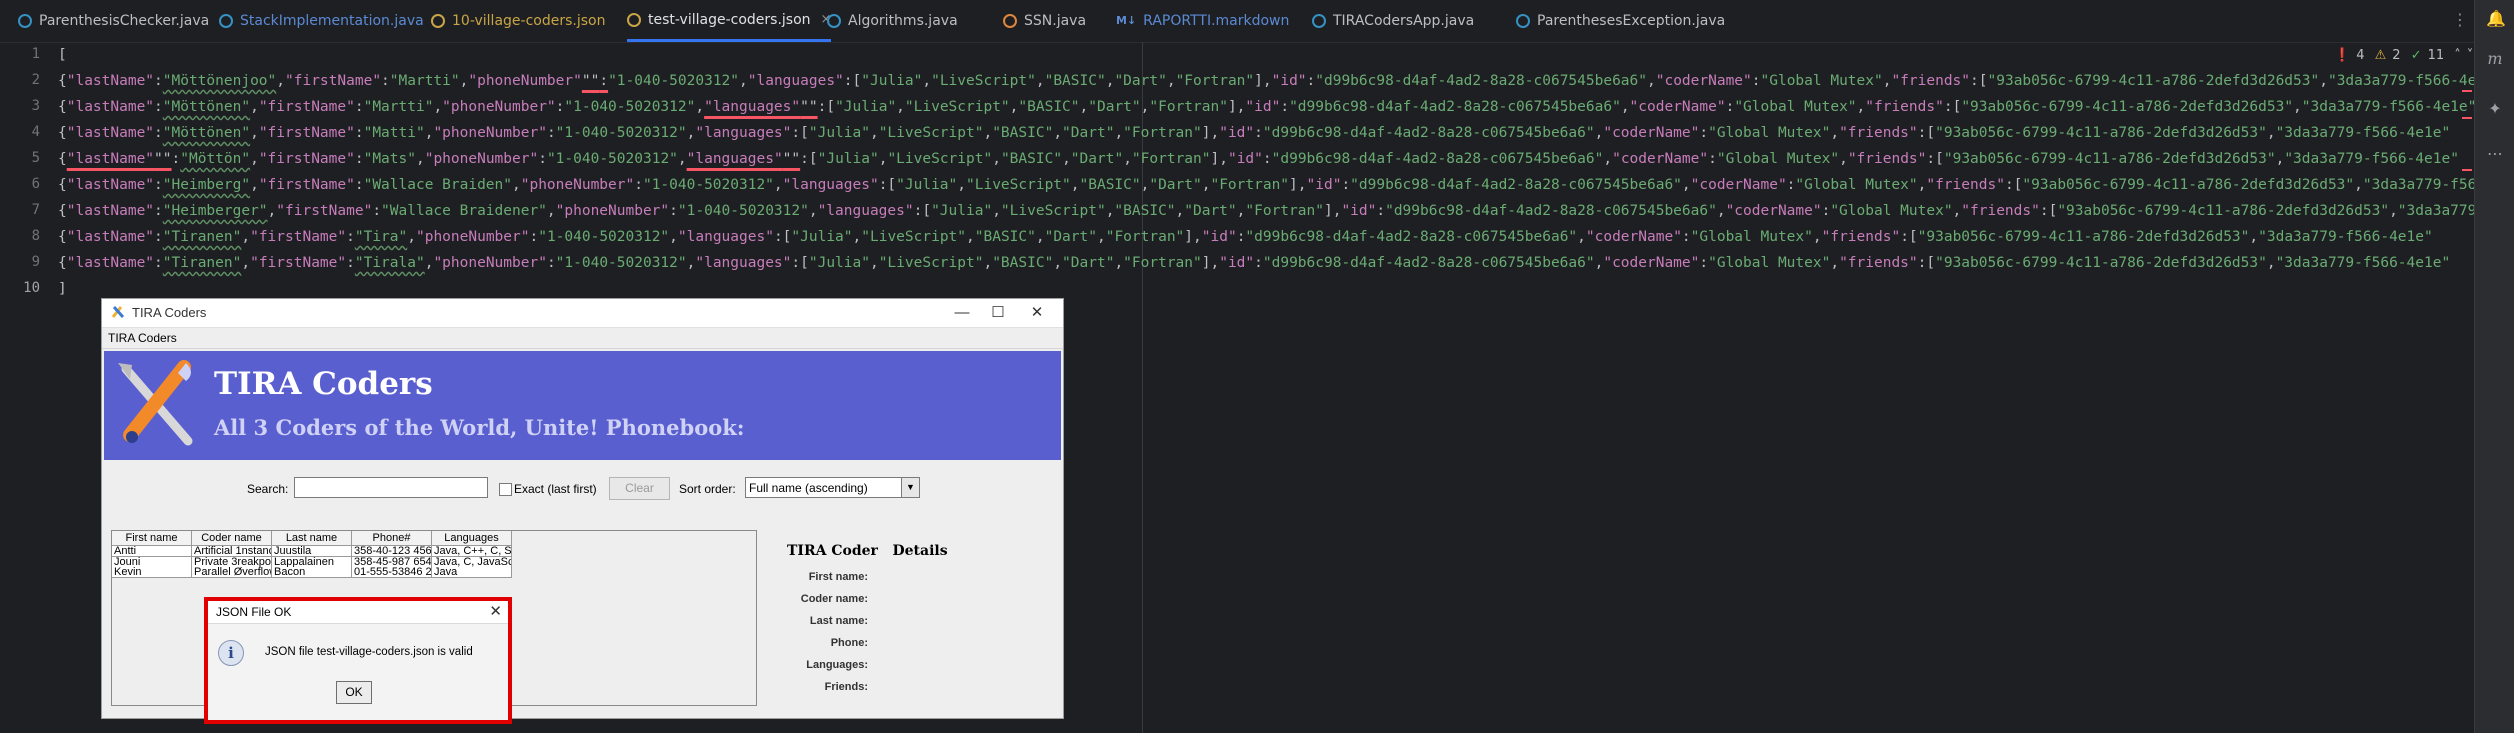 Image resolution: width=2514 pixels, height=733 pixels. What do you see at coordinates (332, 21) in the screenshot?
I see `tab-label: StackImplementation.java` at bounding box center [332, 21].